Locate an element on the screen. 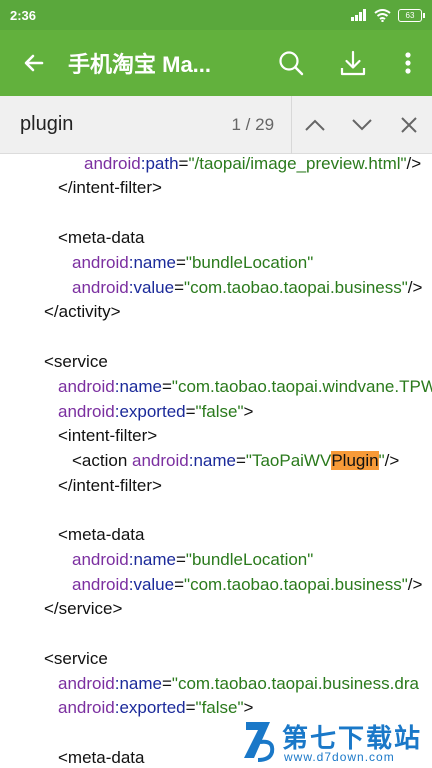  search-match-highlight: Plugin is located at coordinates (355, 460).